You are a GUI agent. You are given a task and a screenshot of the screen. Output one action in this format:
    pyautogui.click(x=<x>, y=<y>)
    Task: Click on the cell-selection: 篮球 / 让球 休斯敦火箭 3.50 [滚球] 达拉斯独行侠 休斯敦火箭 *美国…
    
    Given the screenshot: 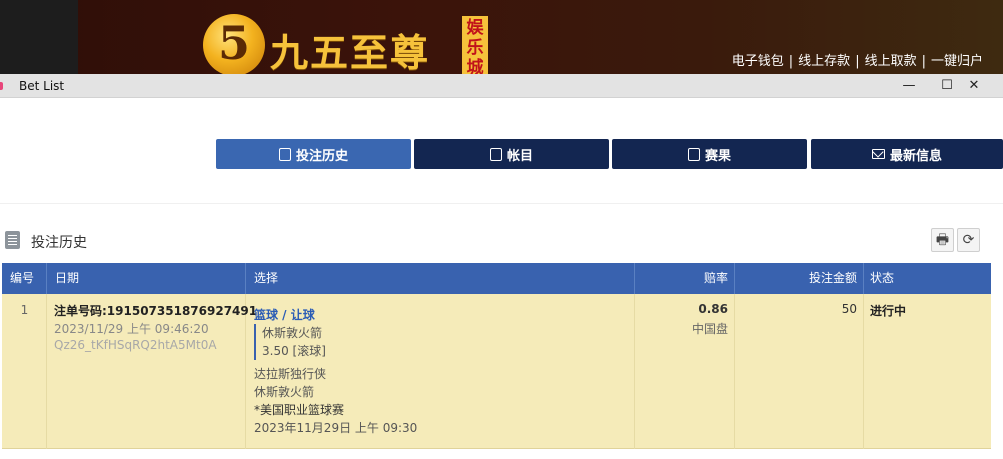 What is the action you would take?
    pyautogui.click(x=440, y=371)
    